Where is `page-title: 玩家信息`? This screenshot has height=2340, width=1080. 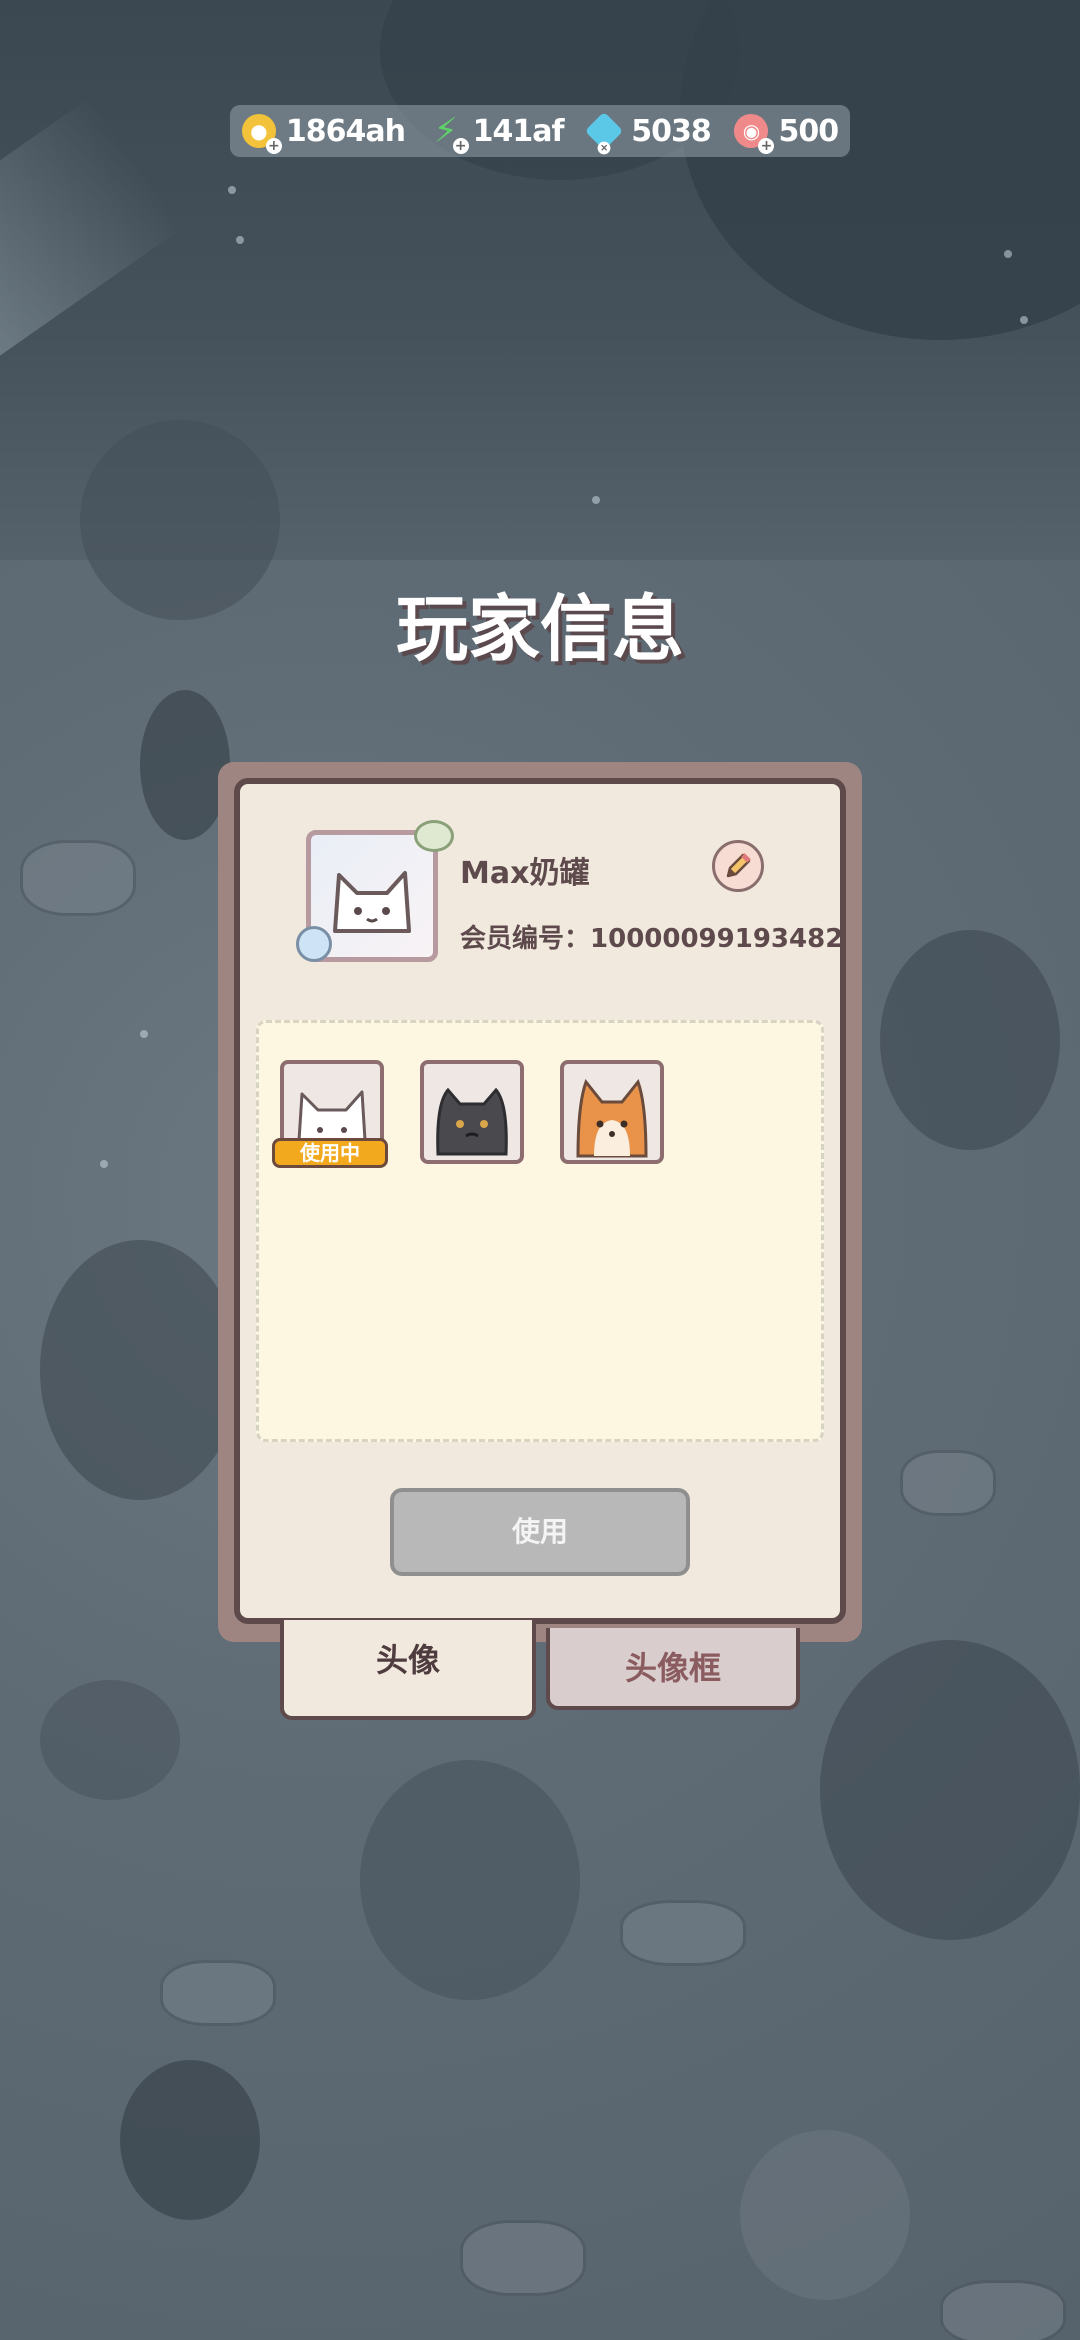 page-title: 玩家信息 is located at coordinates (539, 629).